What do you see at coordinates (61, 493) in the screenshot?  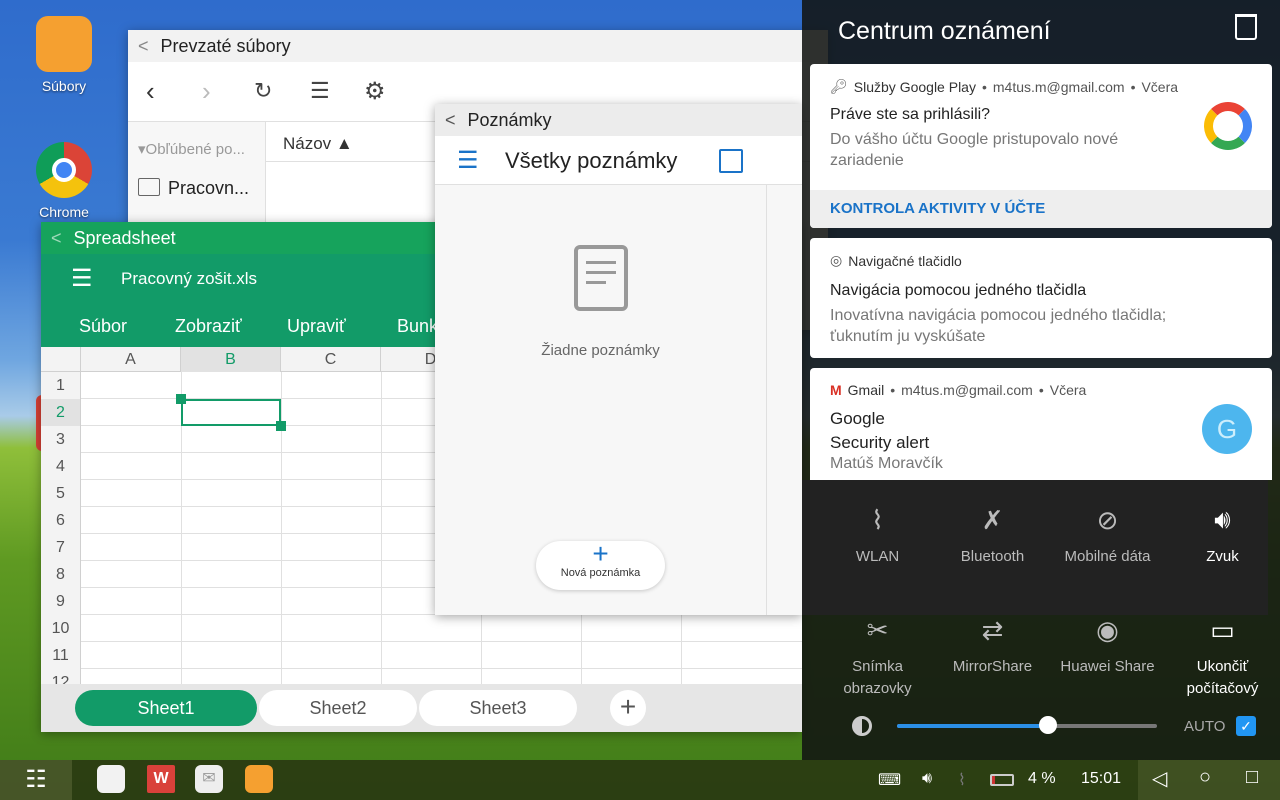 I see `row-number: 5` at bounding box center [61, 493].